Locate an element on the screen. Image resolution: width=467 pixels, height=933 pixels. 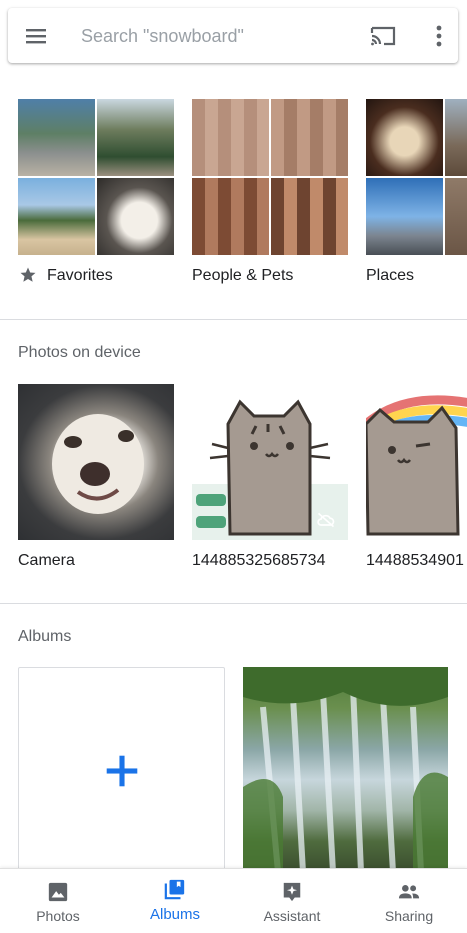
star-icon is located at coordinates (28, 274).